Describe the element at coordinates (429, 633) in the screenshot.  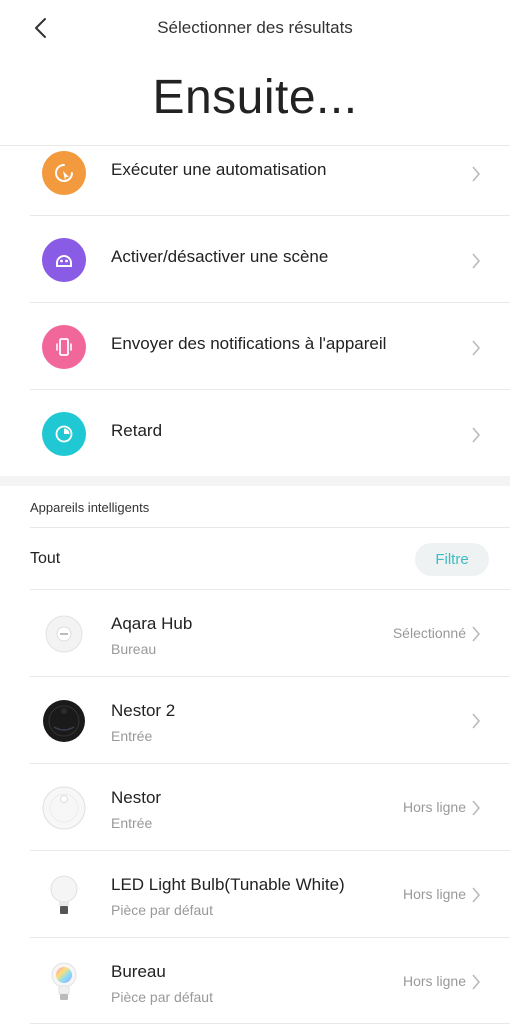
I see `device-status: Sélectionné` at that location.